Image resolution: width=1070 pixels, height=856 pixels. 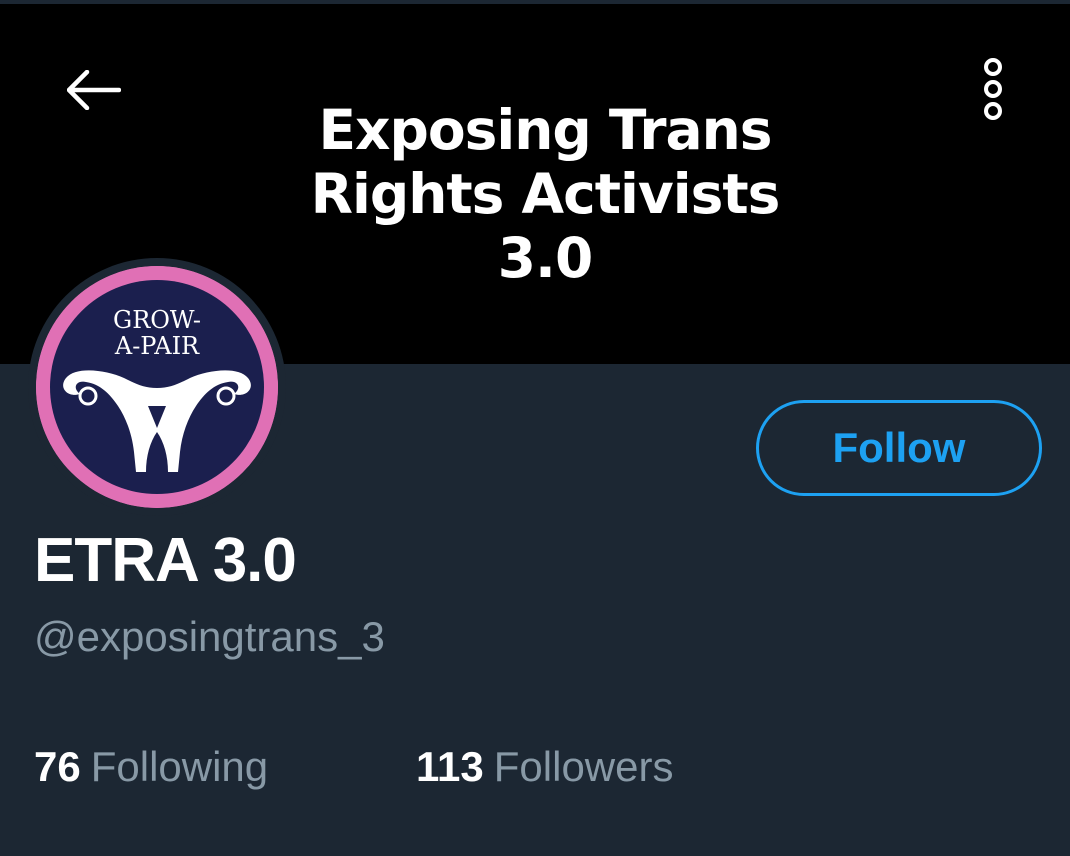 I want to click on following-label: Following, so click(x=179, y=766).